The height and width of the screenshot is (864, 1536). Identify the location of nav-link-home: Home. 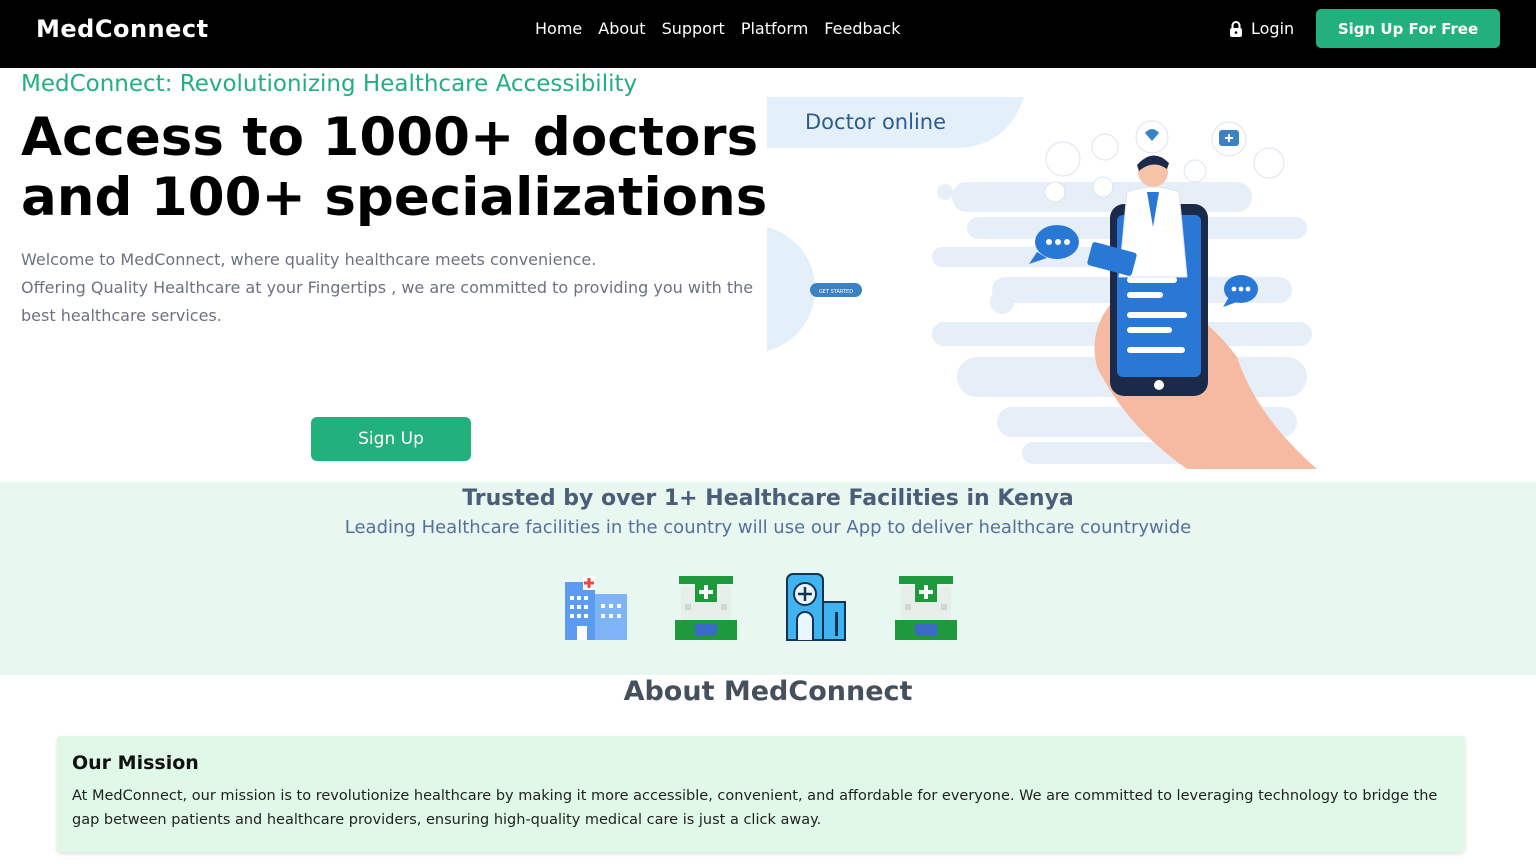
(558, 28).